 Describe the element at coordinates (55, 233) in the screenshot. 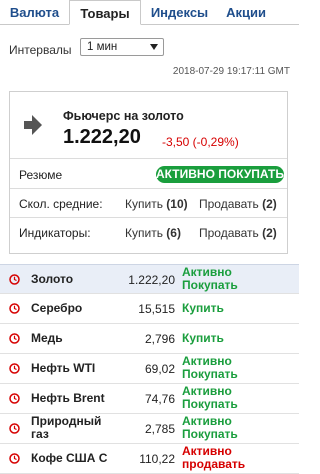

I see `indicators-label: Индикаторы:` at that location.